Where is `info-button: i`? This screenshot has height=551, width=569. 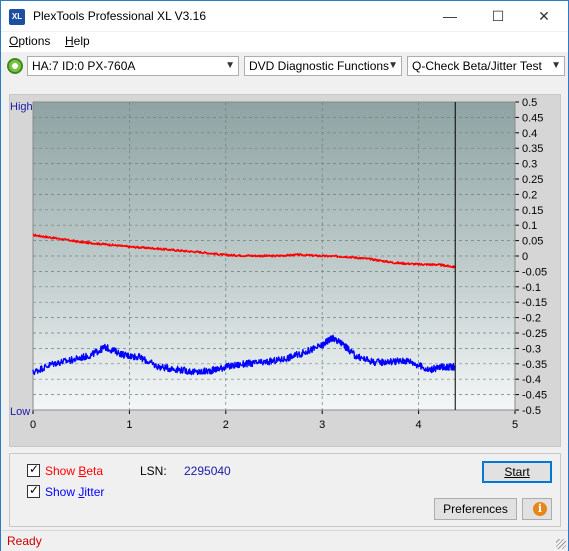 info-button: i is located at coordinates (537, 509).